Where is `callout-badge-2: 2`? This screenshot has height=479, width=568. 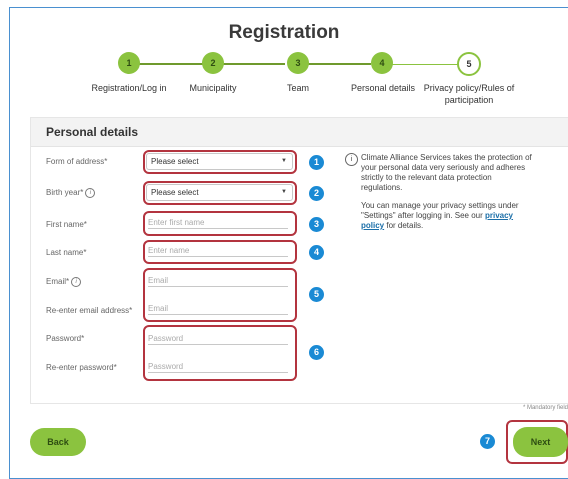
callout-badge-2: 2 is located at coordinates (316, 193).